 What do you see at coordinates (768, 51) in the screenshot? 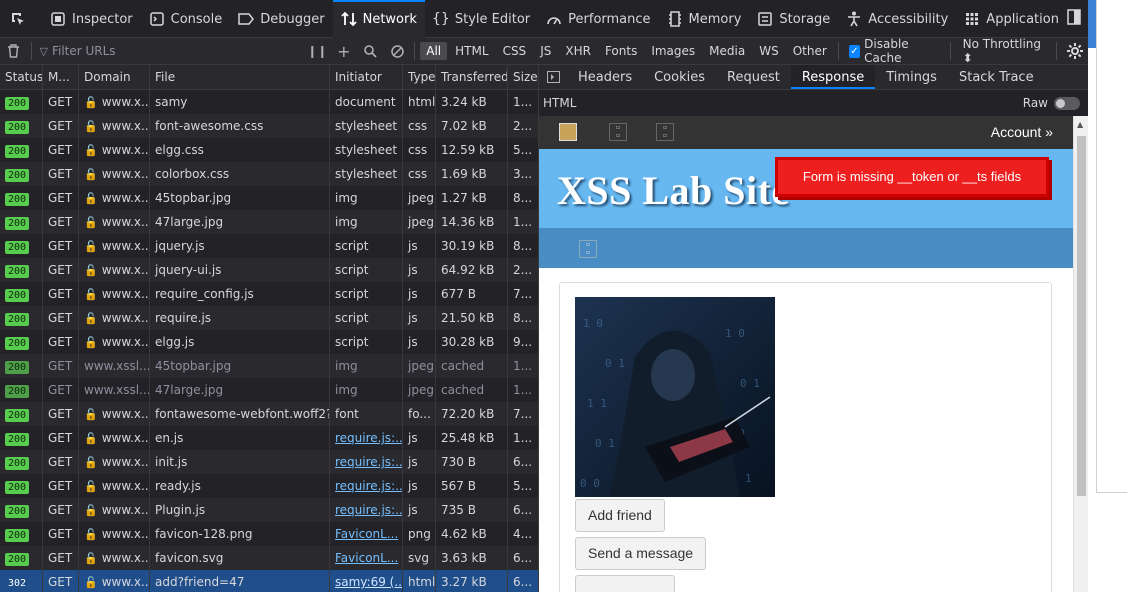
I see `type-filter-ws: WS` at bounding box center [768, 51].